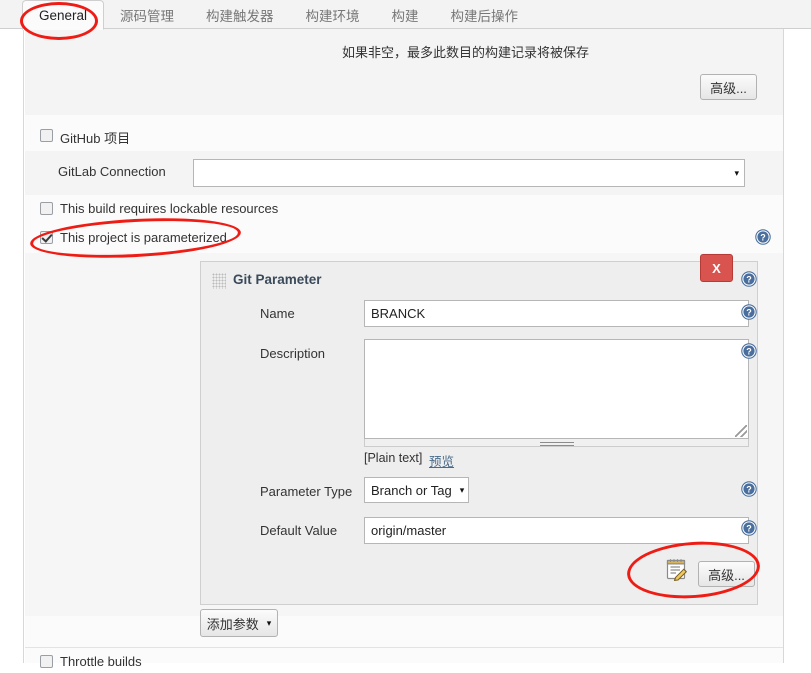 The image size is (811, 673). What do you see at coordinates (404, 647) in the screenshot?
I see `section-divider` at bounding box center [404, 647].